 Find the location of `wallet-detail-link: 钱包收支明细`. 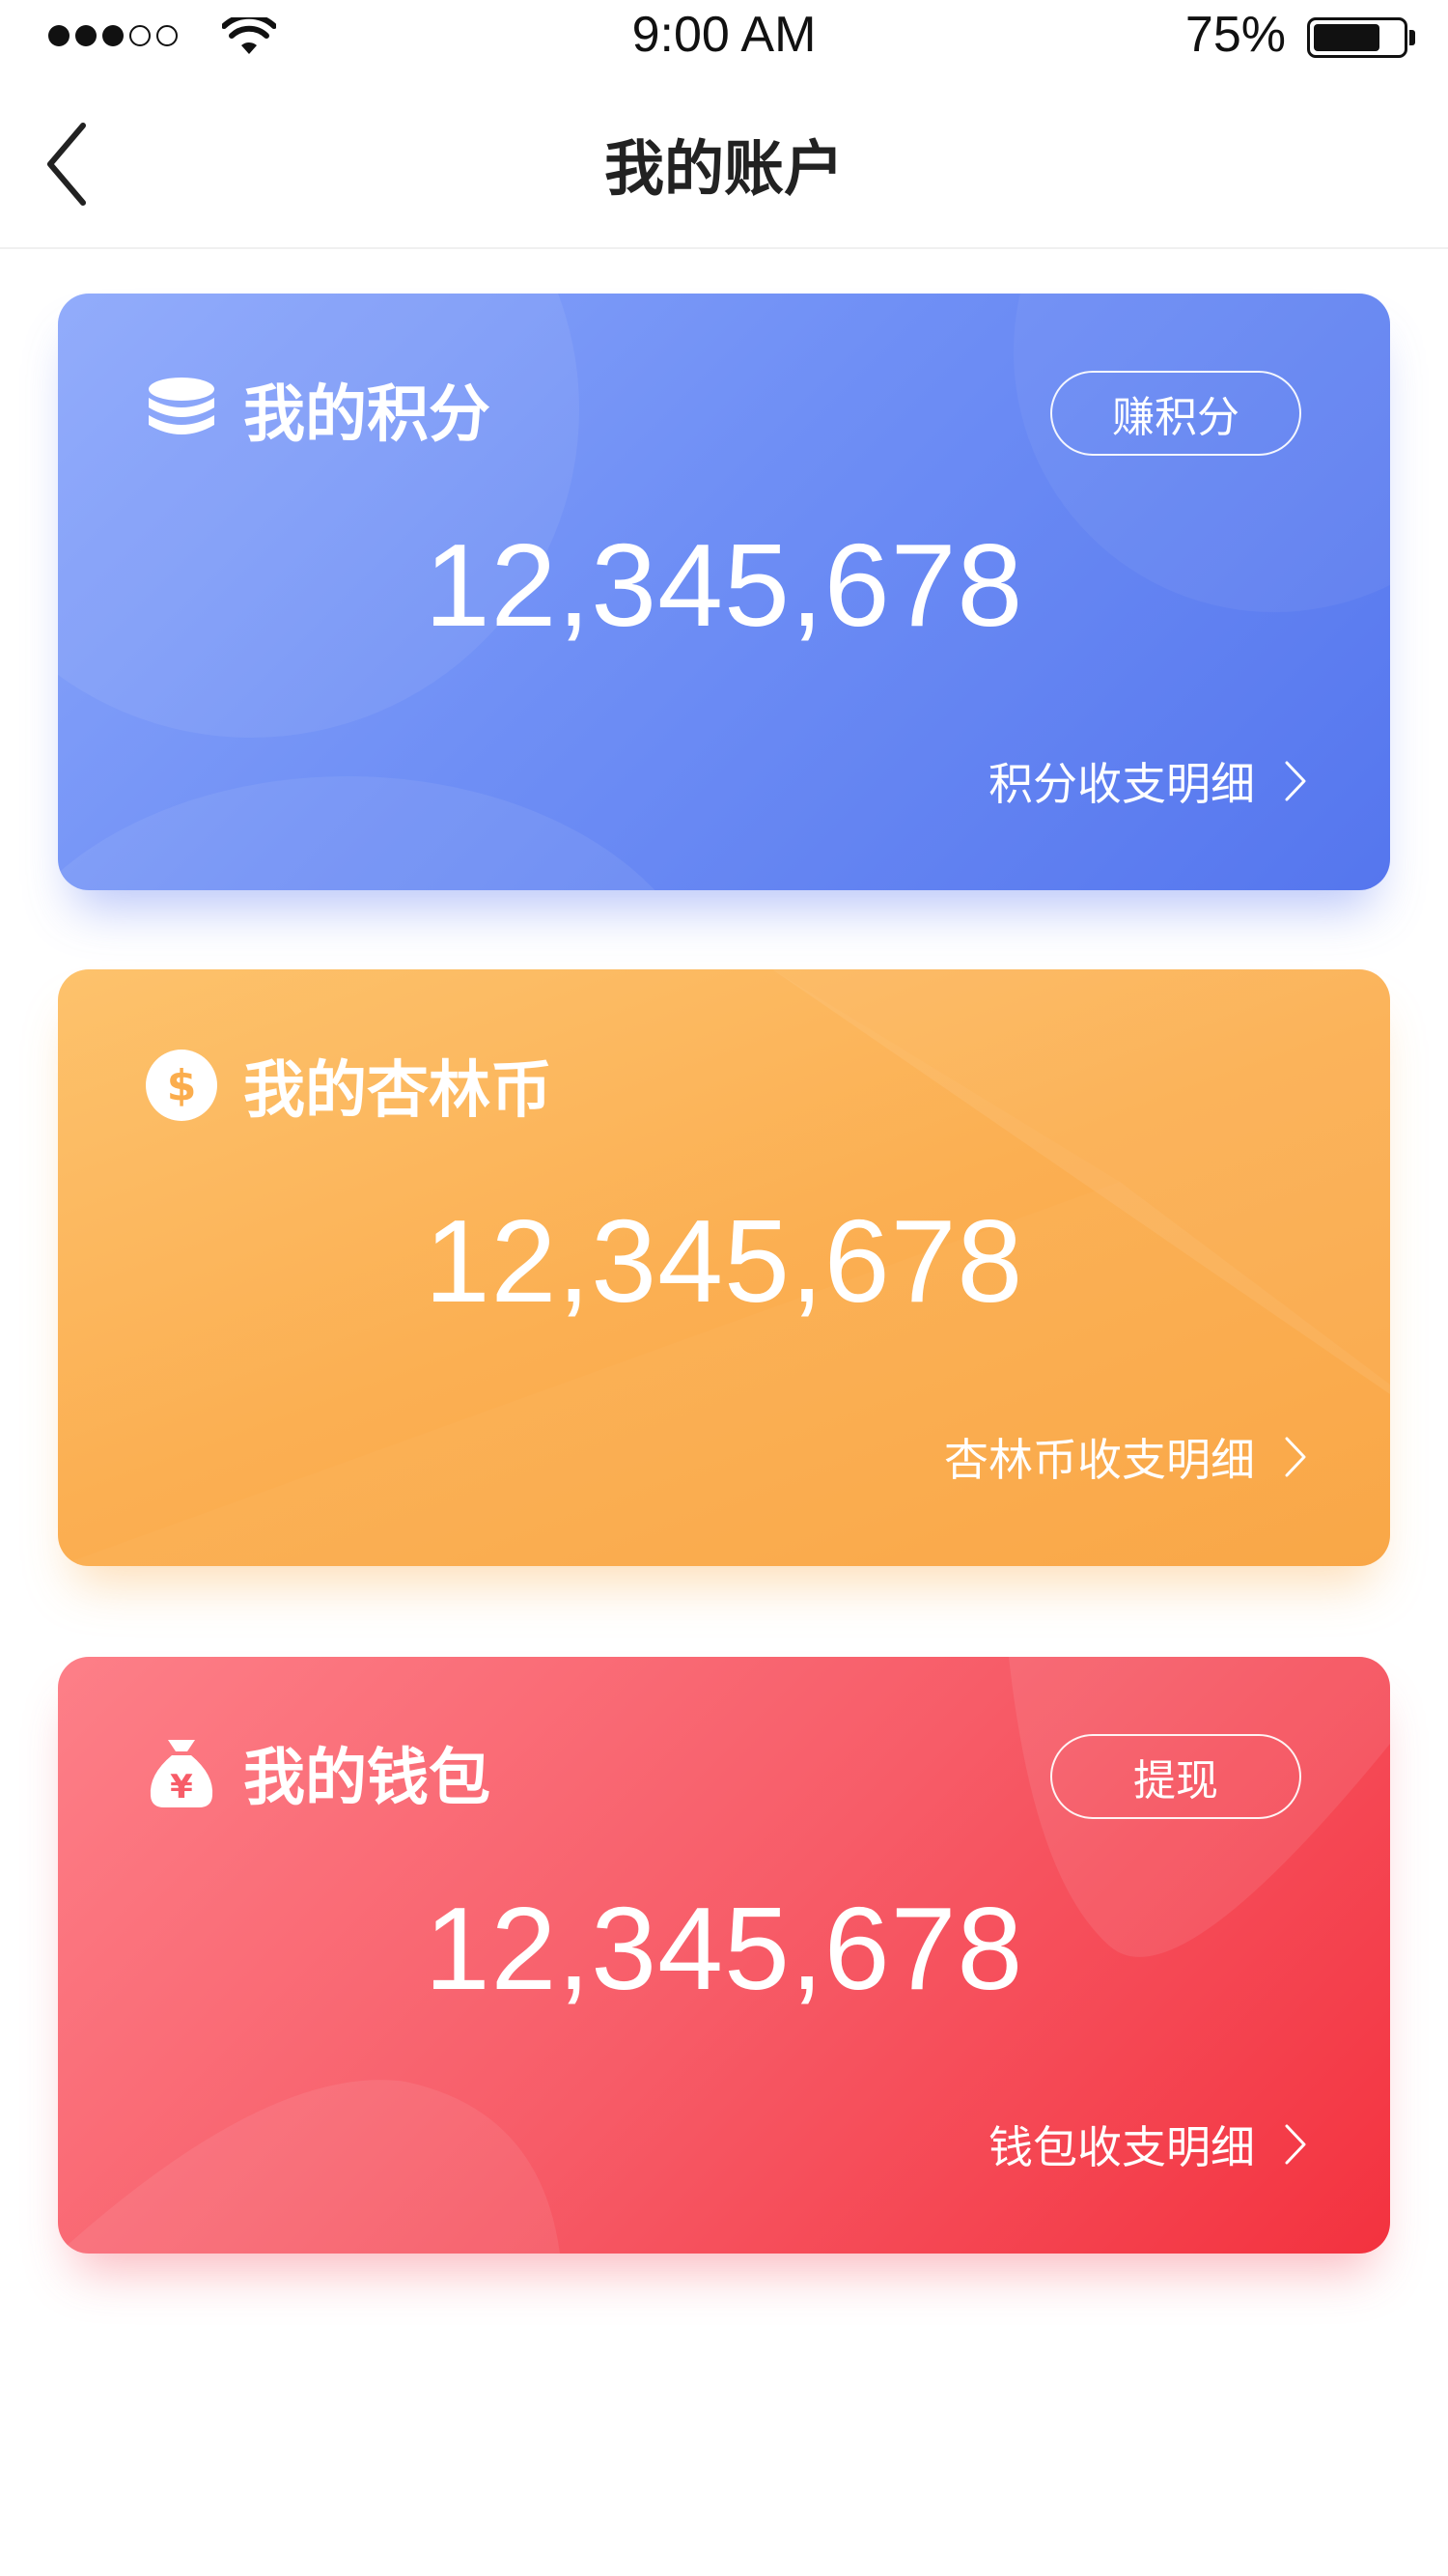

wallet-detail-link: 钱包收支明细 is located at coordinates (1148, 2144).